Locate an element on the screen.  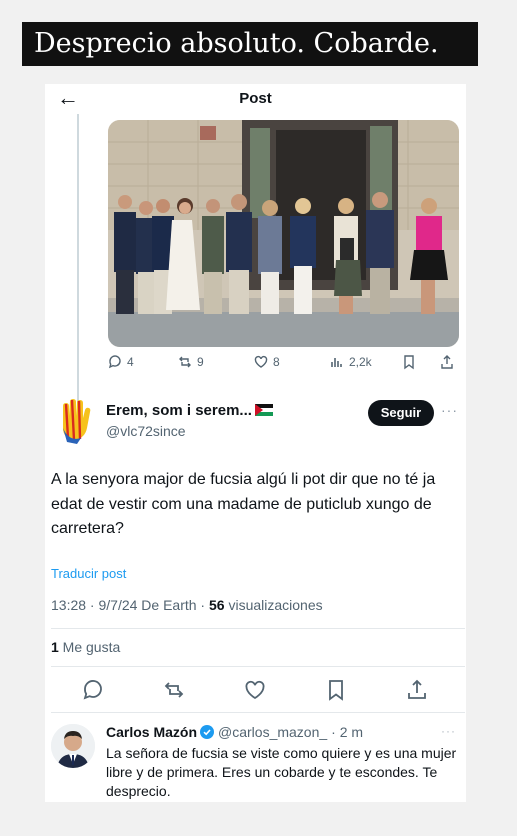
reply-metric: 4 is located at coordinates (120, 362).